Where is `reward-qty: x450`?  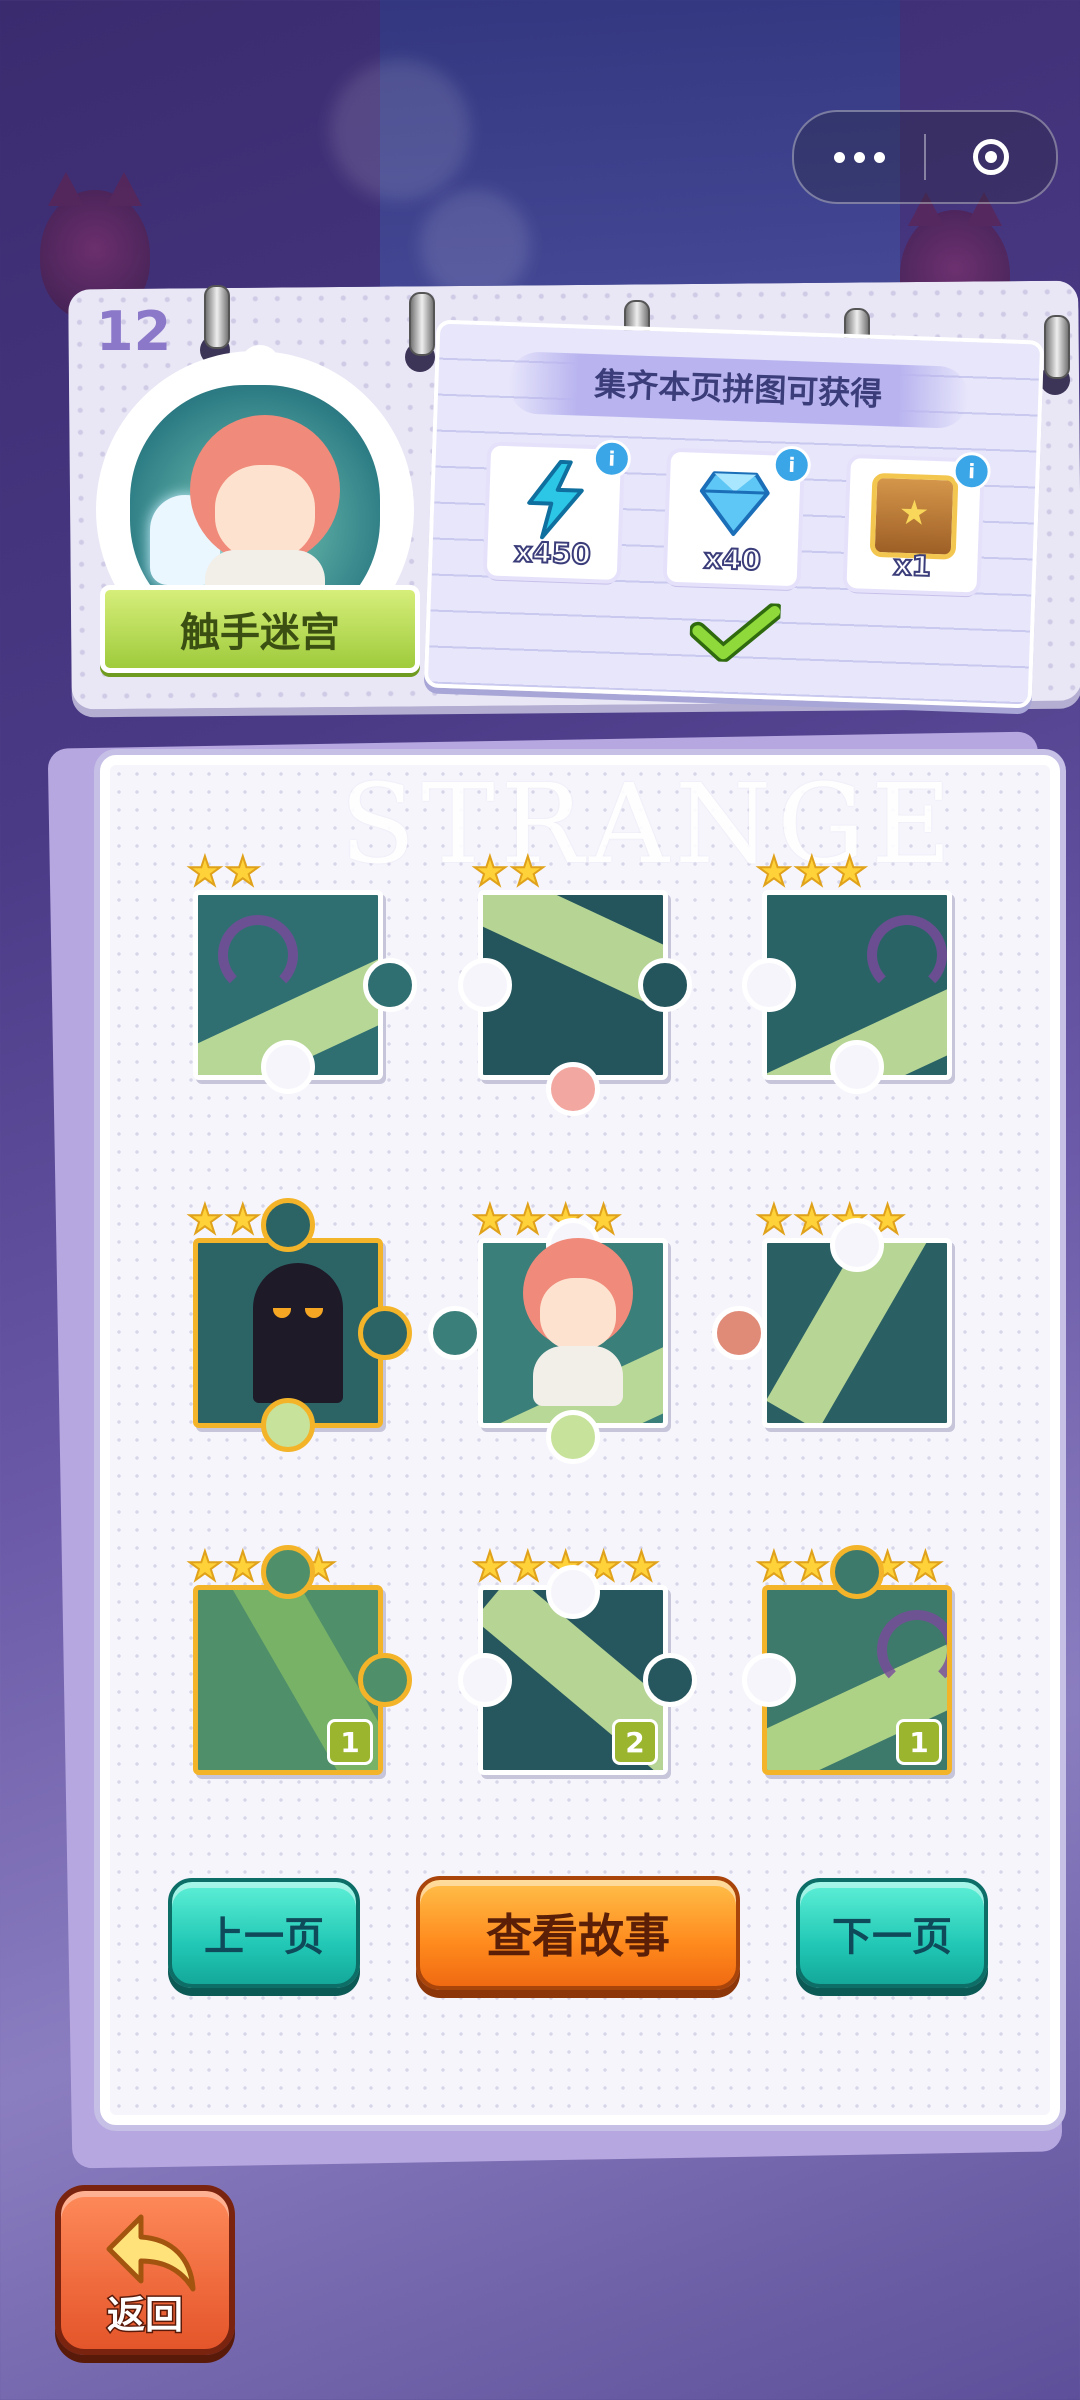 reward-qty: x450 is located at coordinates (553, 553).